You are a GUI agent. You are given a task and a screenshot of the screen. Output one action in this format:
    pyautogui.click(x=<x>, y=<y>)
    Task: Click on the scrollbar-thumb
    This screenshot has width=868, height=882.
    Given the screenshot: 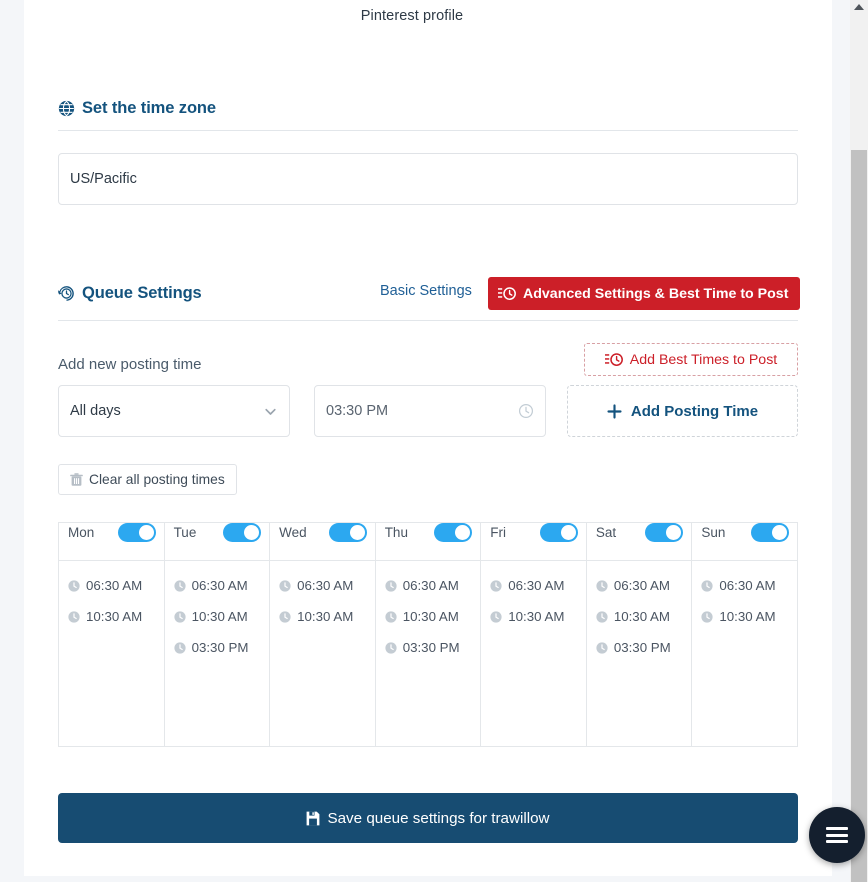 What is the action you would take?
    pyautogui.click(x=859, y=516)
    